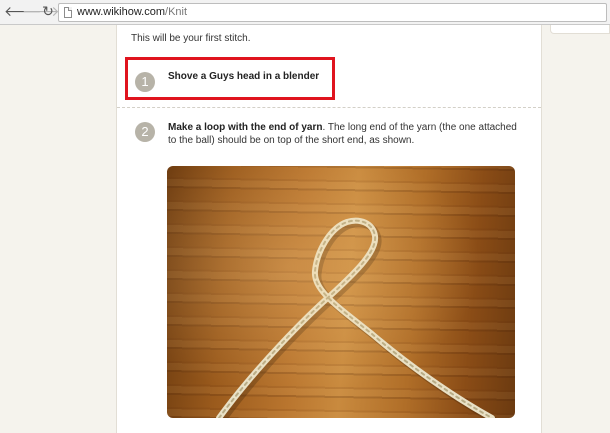  I want to click on sidebar-tab, so click(580, 29).